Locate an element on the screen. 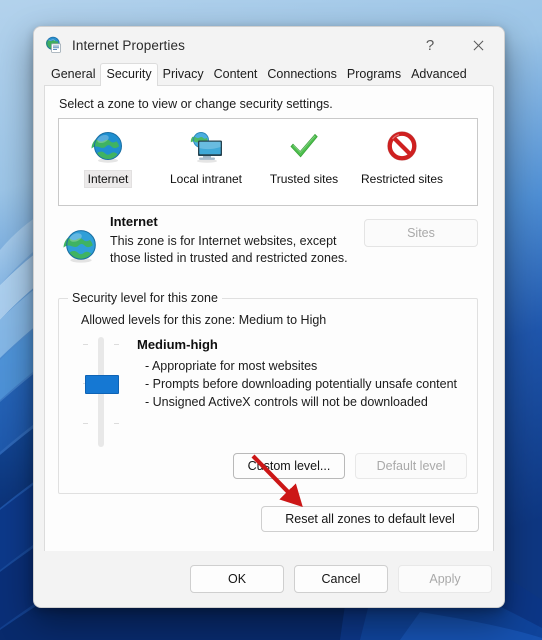 Image resolution: width=542 pixels, height=640 pixels. tab-general: General is located at coordinates (73, 74).